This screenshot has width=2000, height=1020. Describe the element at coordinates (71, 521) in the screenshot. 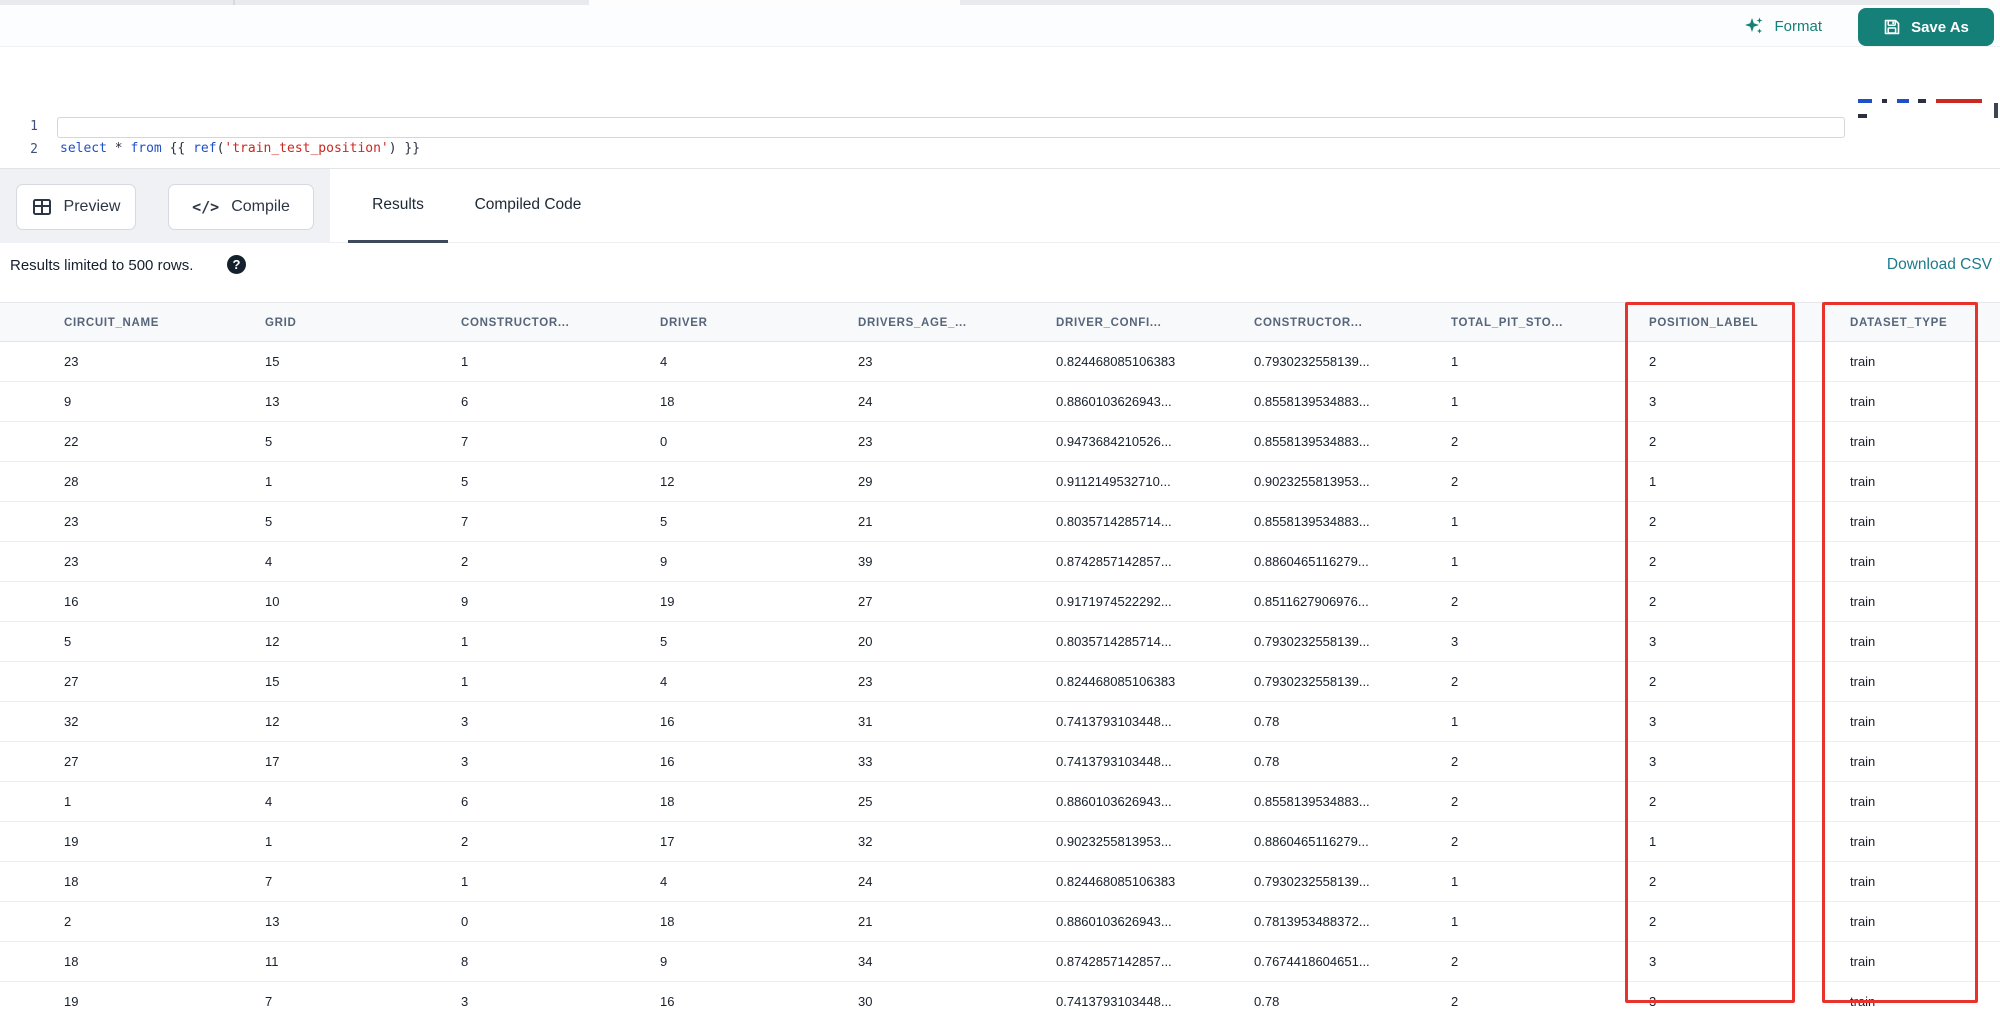

I see `table-cell: 23` at that location.